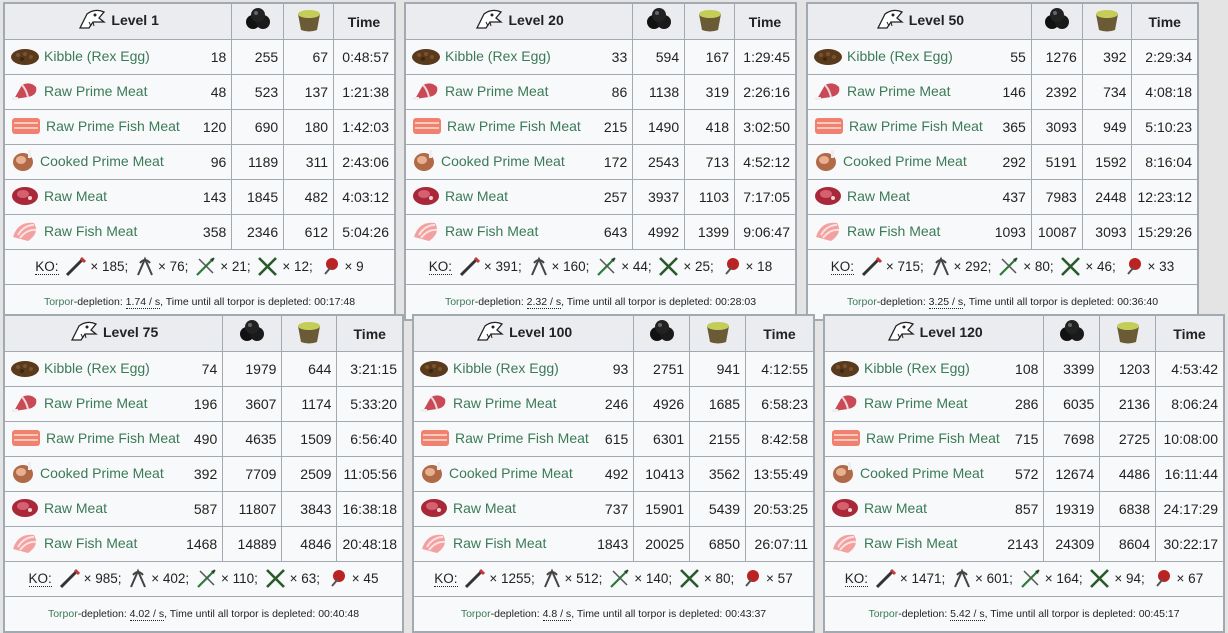 This screenshot has width=1228, height=633. Describe the element at coordinates (613, 369) in the screenshot. I see `table-row: Kibble (Rex Egg) 93 2751 941 4:12:55` at that location.